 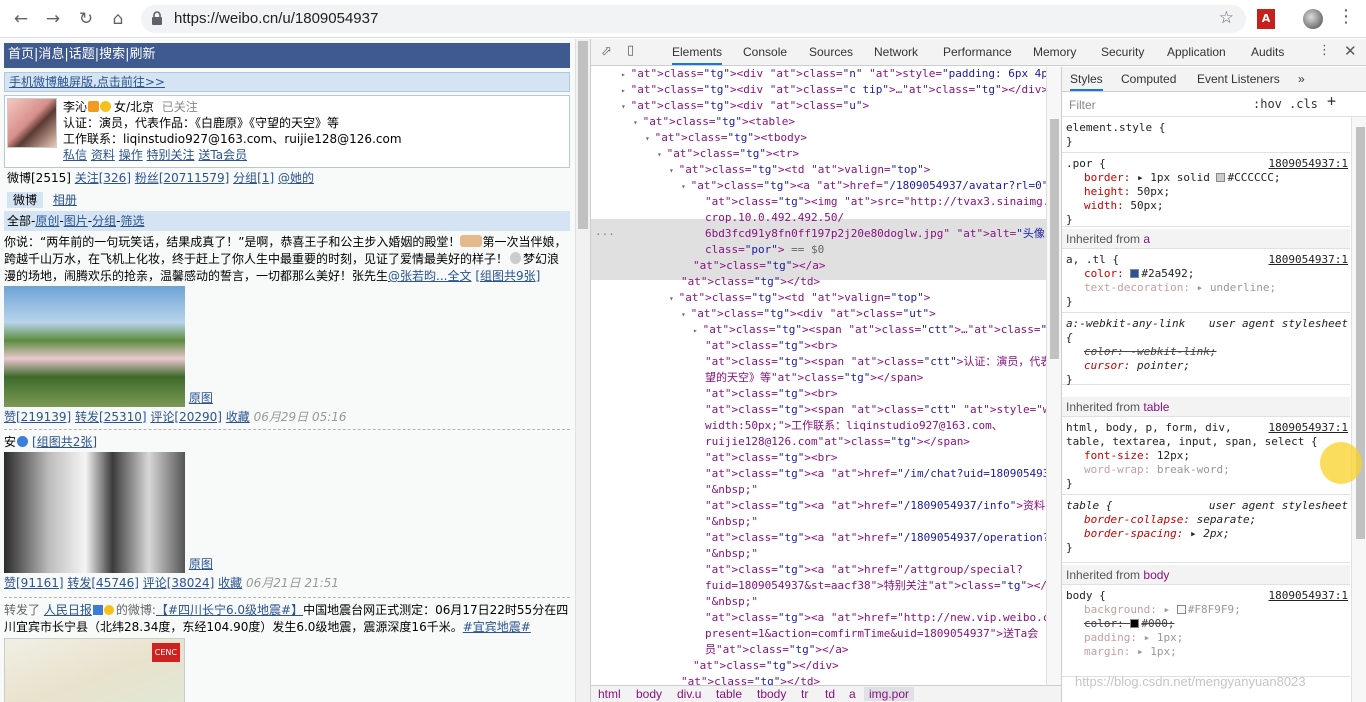 What do you see at coordinates (1082, 105) in the screenshot?
I see `filter-input: Filter` at bounding box center [1082, 105].